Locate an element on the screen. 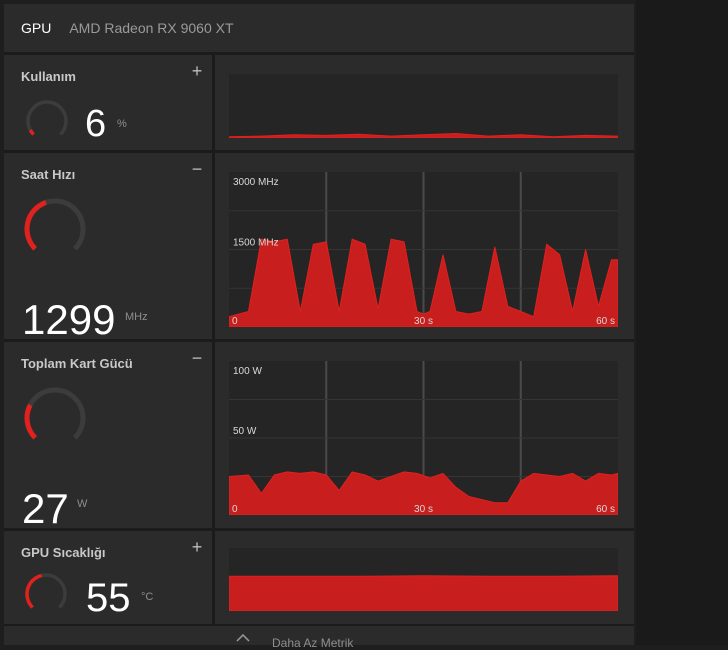  metric-row-usage: Kullanım + 6 % is located at coordinates (319, 102).